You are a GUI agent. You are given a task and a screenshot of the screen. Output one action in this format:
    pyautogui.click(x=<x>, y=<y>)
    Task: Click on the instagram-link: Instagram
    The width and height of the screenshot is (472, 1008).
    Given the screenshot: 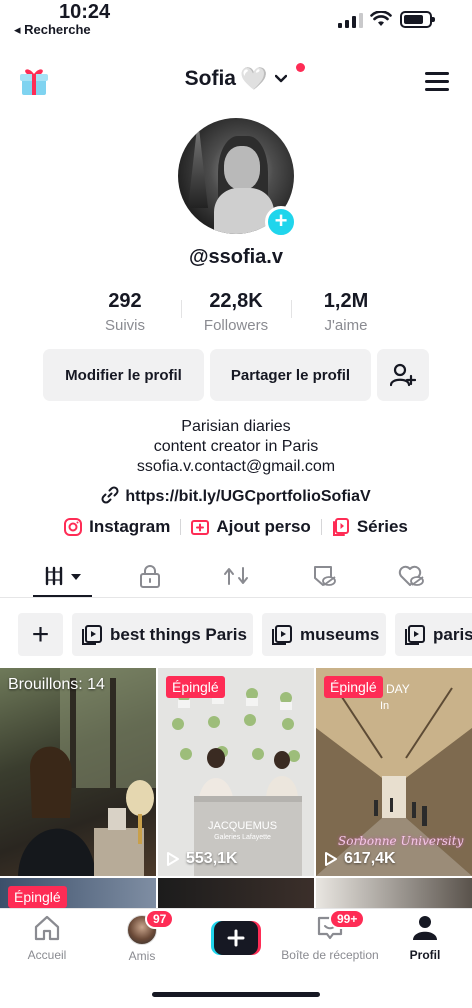 What is the action you would take?
    pyautogui.click(x=117, y=527)
    